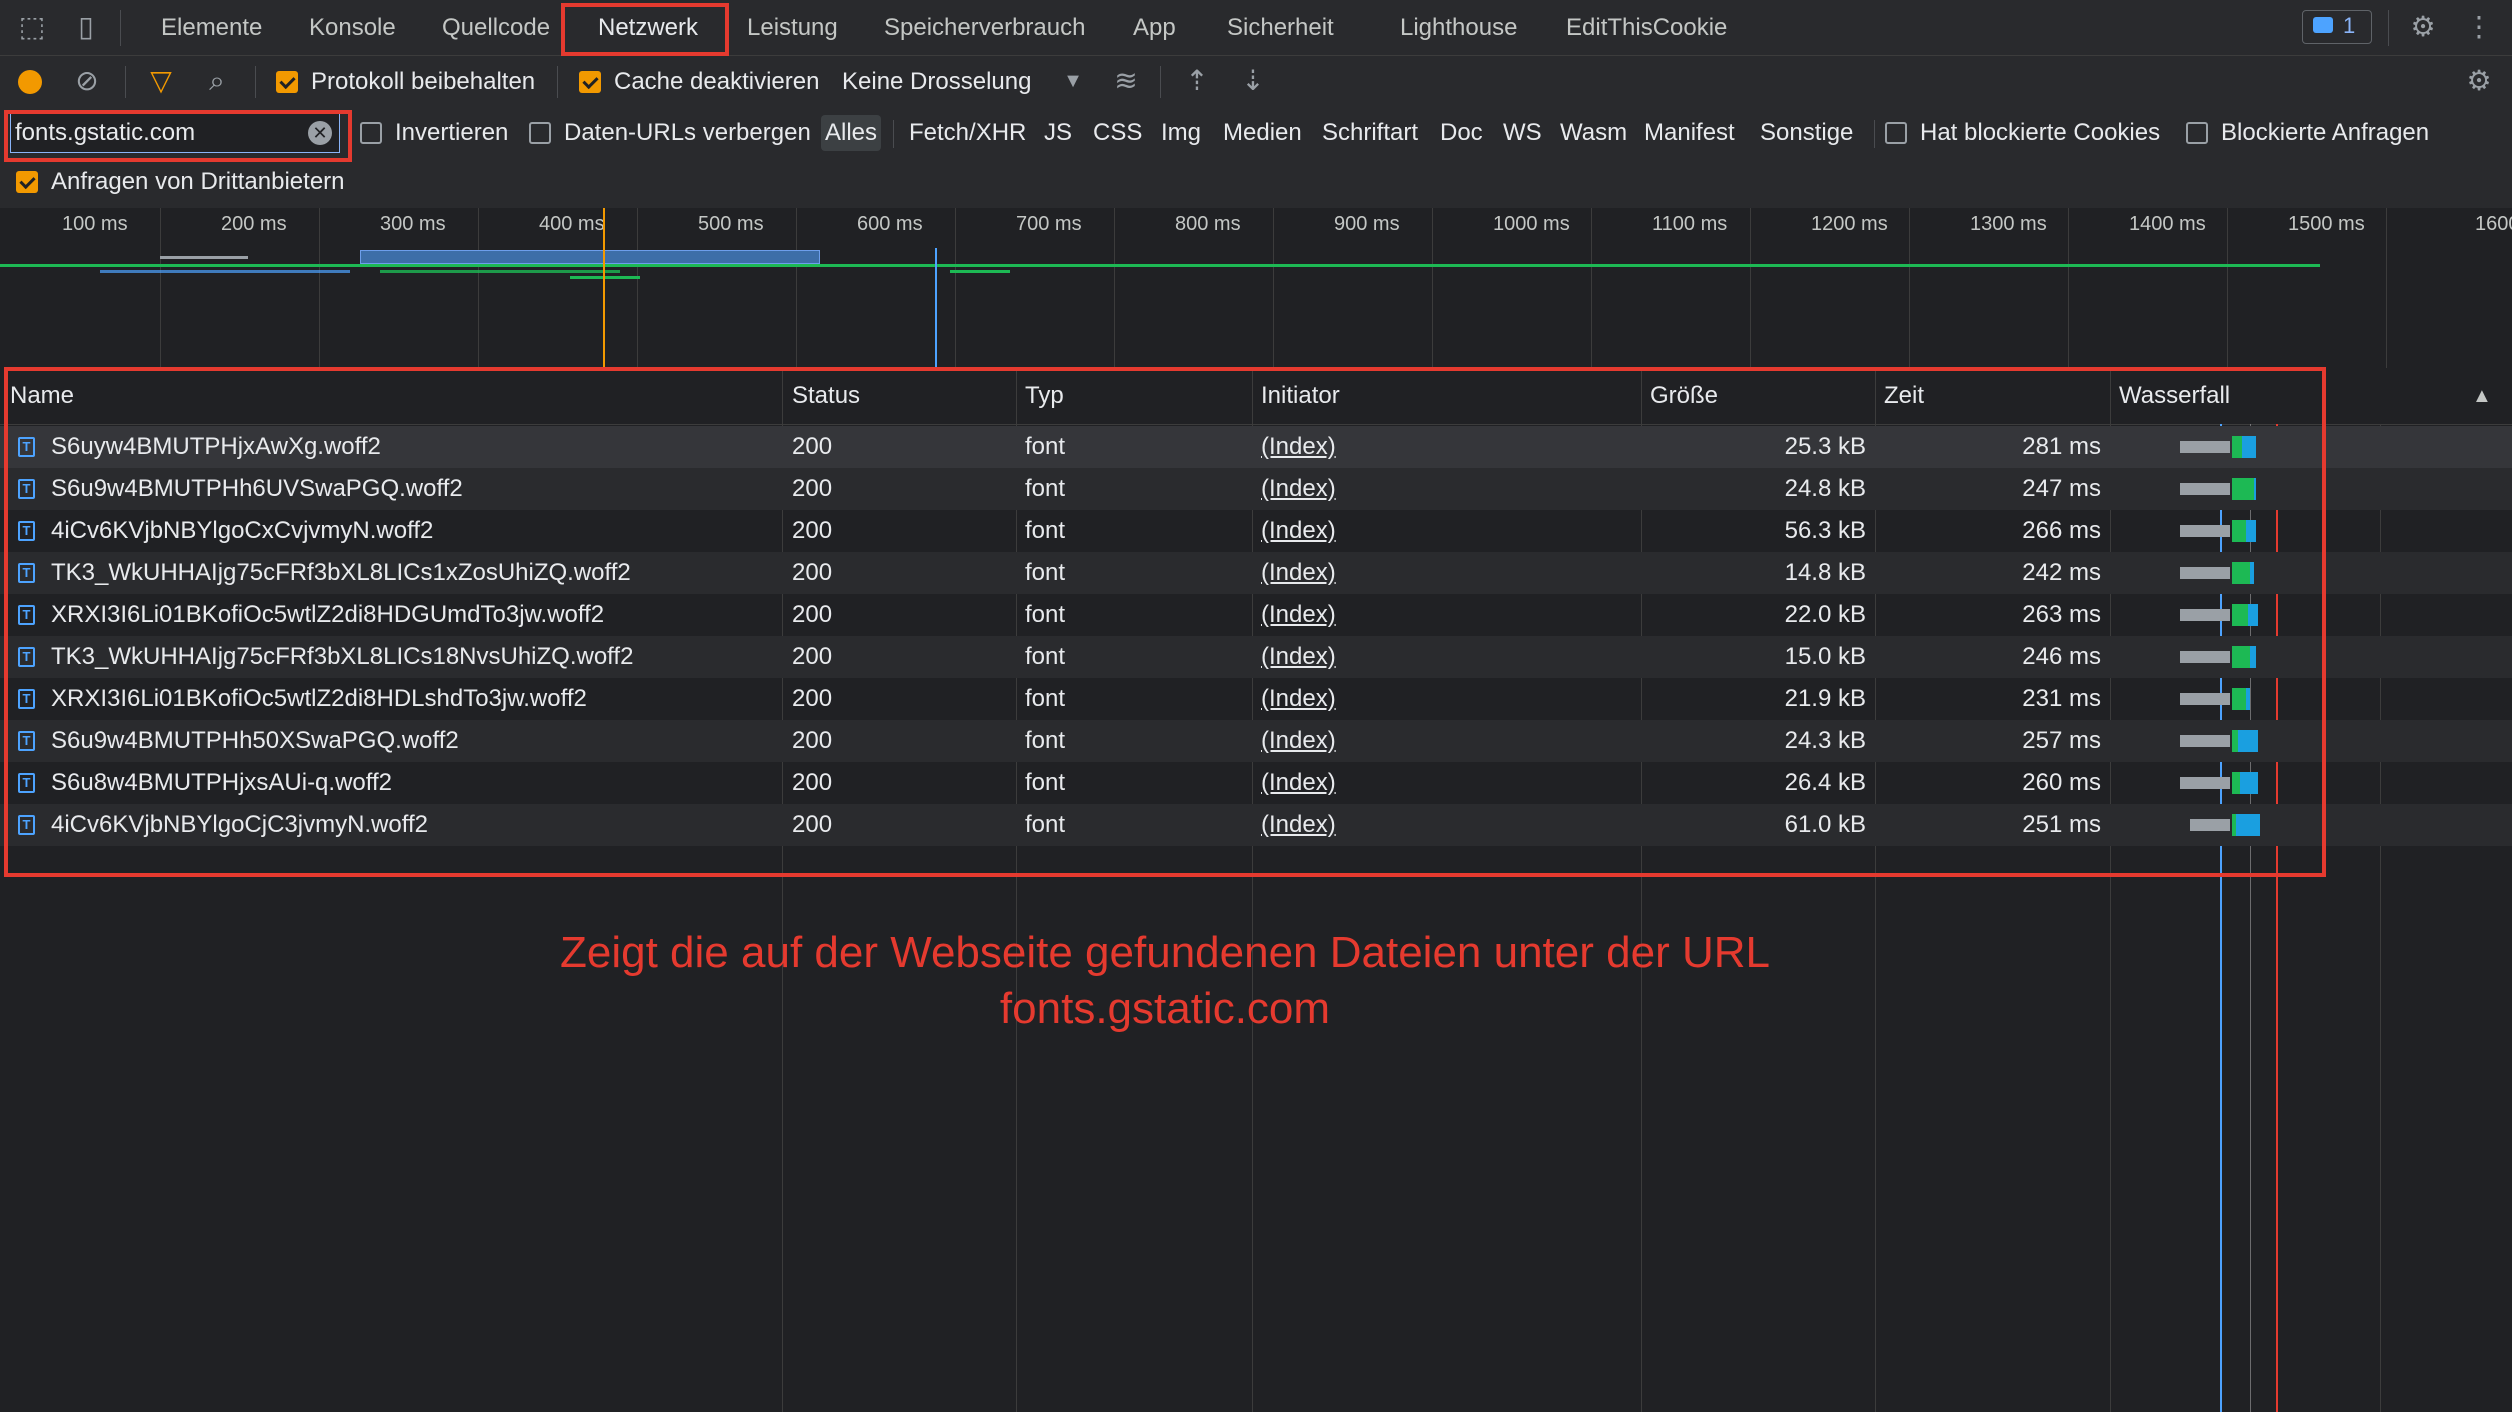 Image resolution: width=2512 pixels, height=1412 pixels. What do you see at coordinates (2323, 25) in the screenshot?
I see `chat-icon` at bounding box center [2323, 25].